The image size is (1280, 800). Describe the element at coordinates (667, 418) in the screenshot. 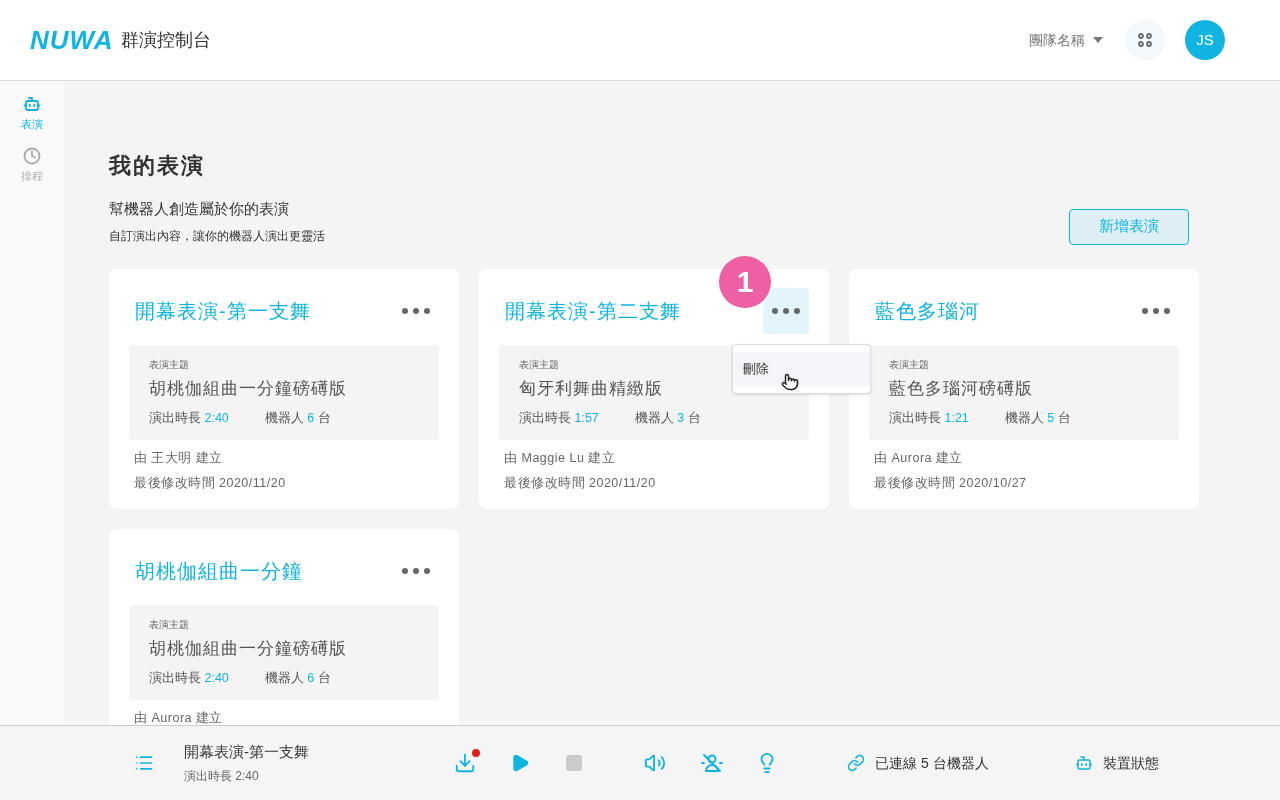

I see `robot-count-text: 機器人 3 台` at that location.